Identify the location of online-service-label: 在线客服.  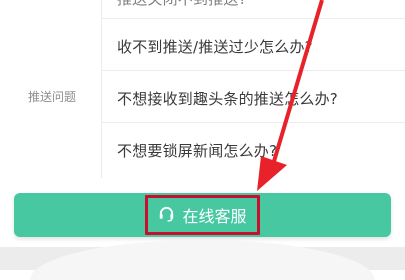
(214, 216).